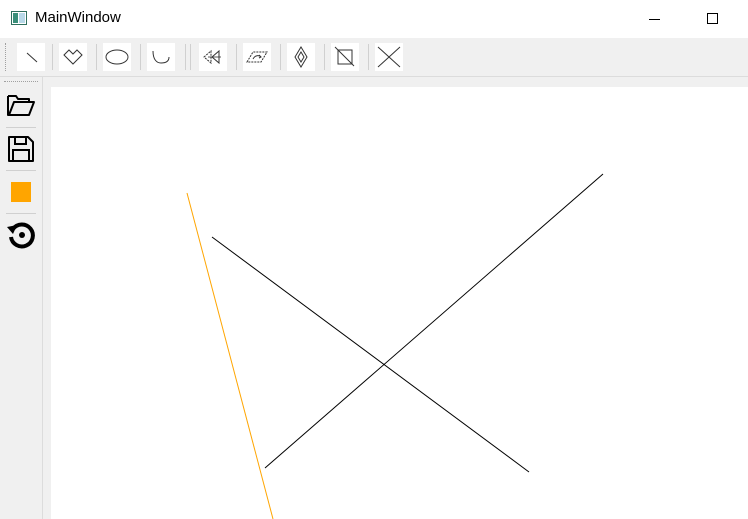  I want to click on curve-tool-button, so click(161, 57).